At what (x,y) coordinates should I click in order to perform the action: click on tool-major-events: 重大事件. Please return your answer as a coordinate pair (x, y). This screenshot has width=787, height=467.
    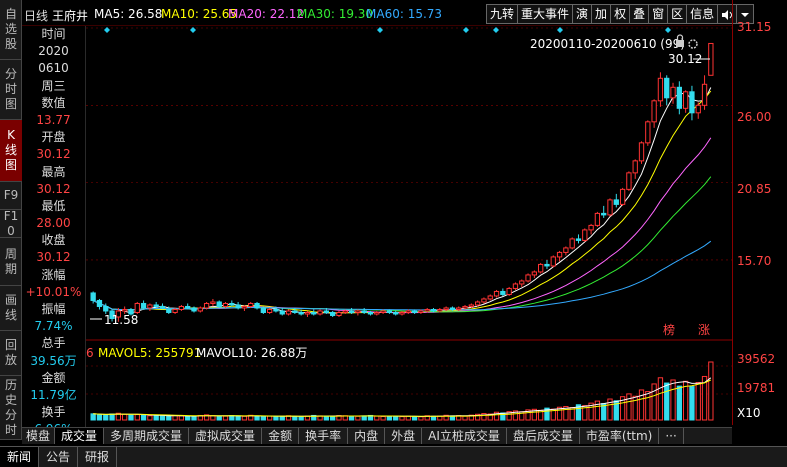
    Looking at the image, I should click on (545, 14).